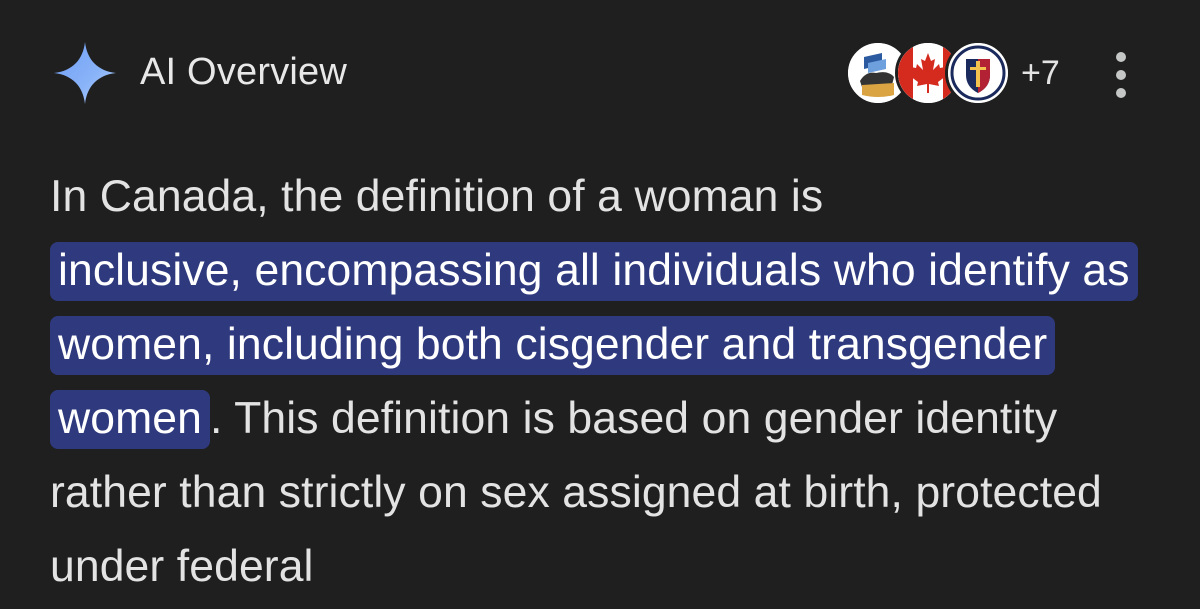 The width and height of the screenshot is (1200, 609). I want to click on sparkle-icon, so click(85, 73).